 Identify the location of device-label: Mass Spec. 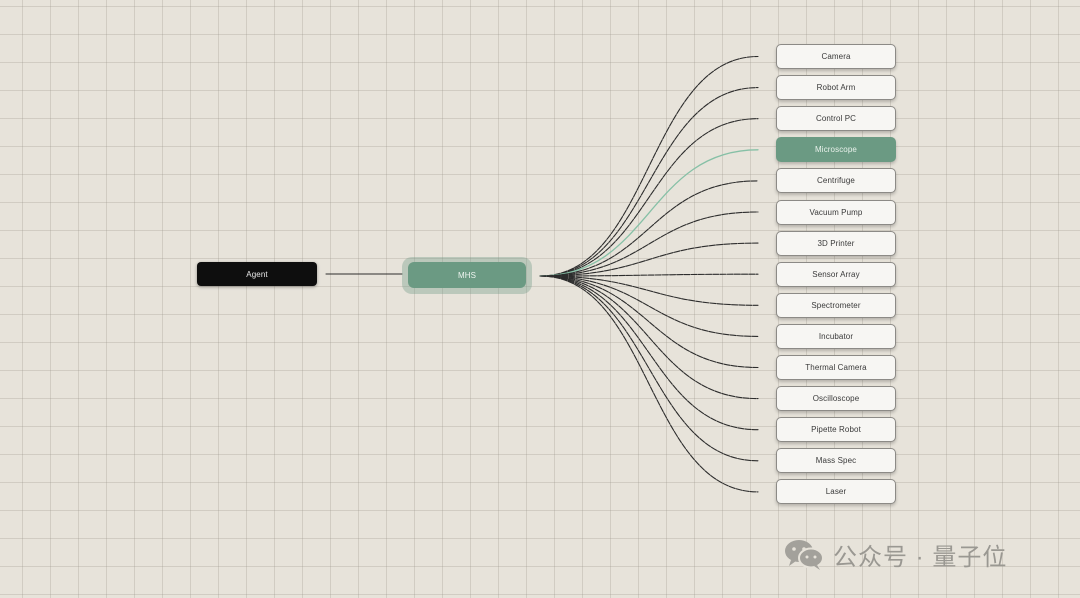
(836, 461).